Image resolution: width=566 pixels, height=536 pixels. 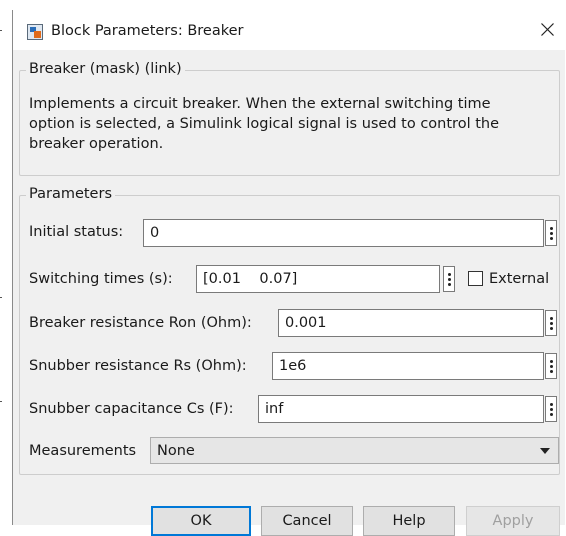 What do you see at coordinates (176, 451) in the screenshot?
I see `measurements-value: None` at bounding box center [176, 451].